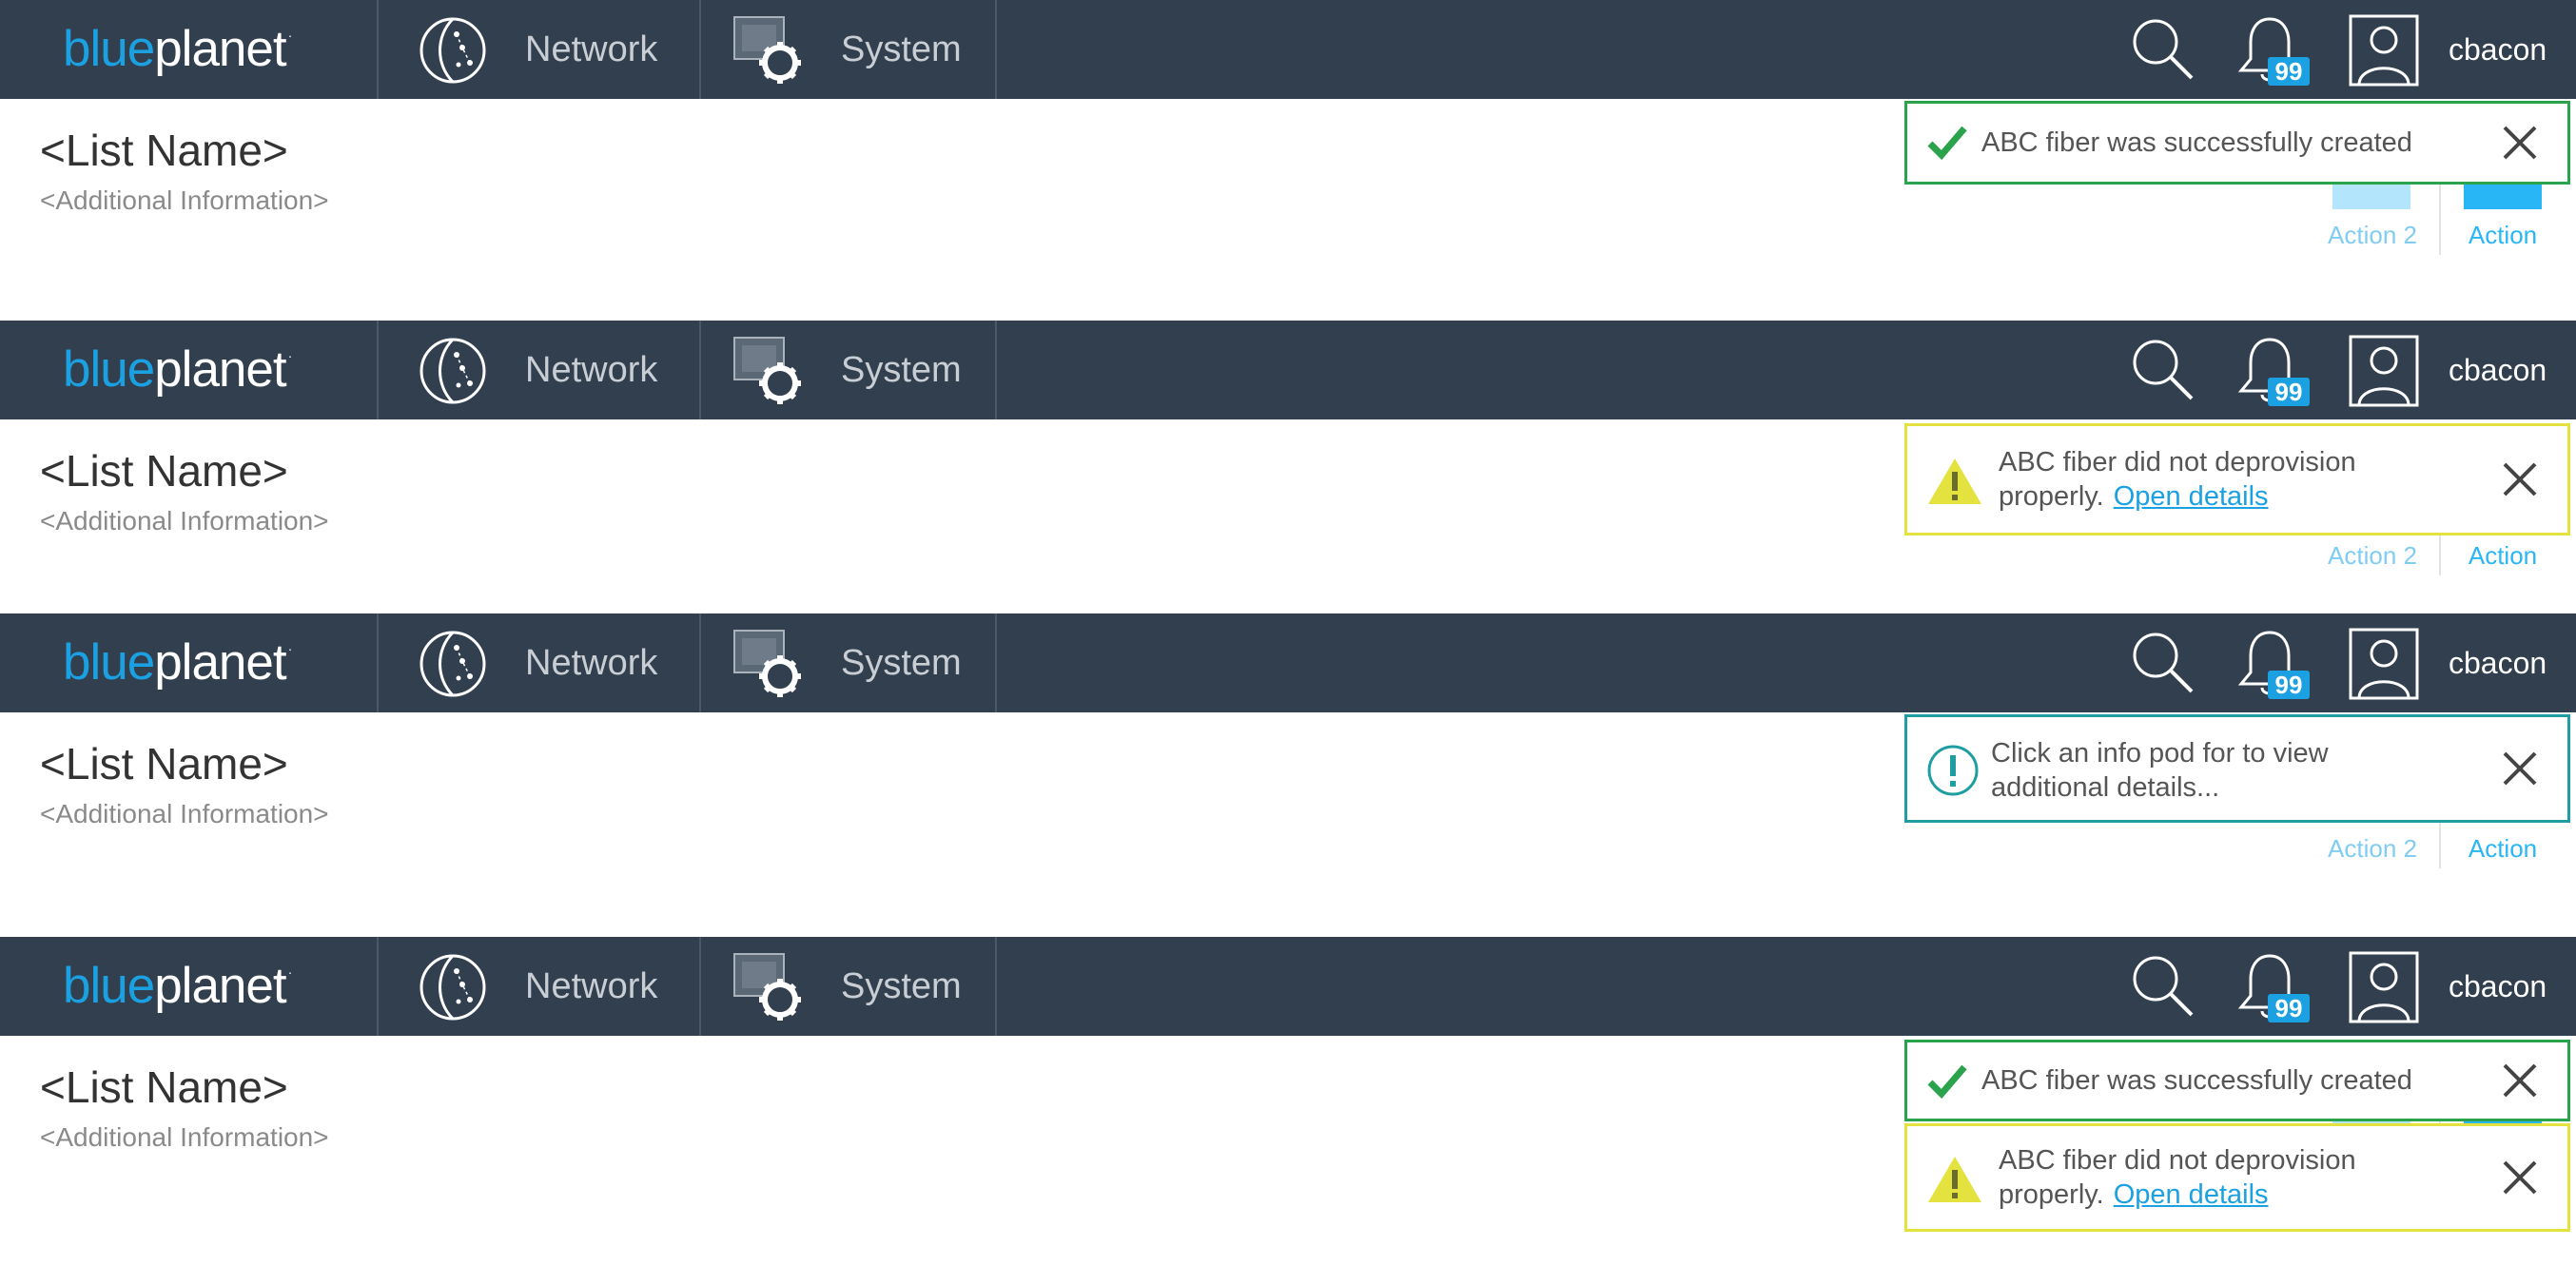 This screenshot has width=2576, height=1285. I want to click on info-circle-icon, so click(1953, 770).